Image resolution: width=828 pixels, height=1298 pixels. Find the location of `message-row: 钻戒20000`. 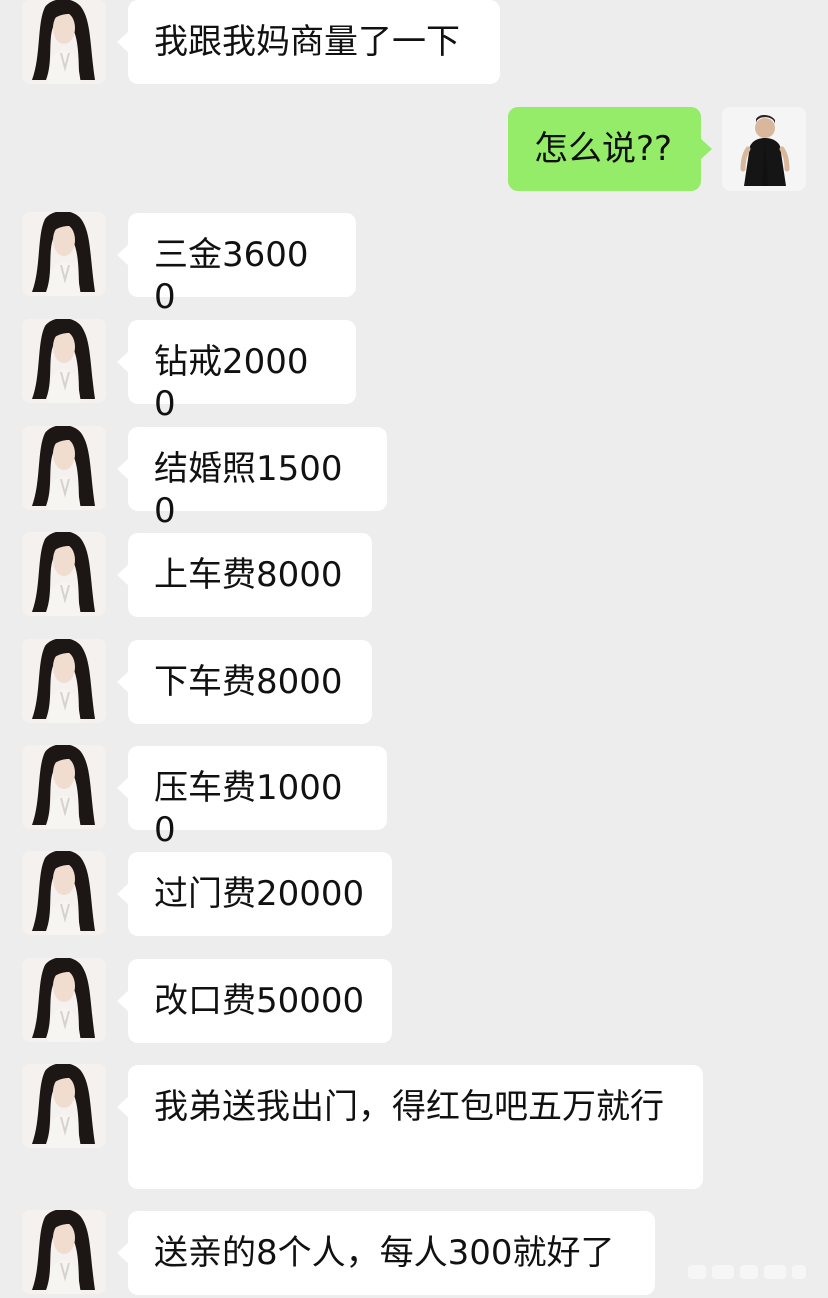

message-row: 钻戒20000 is located at coordinates (414, 371).